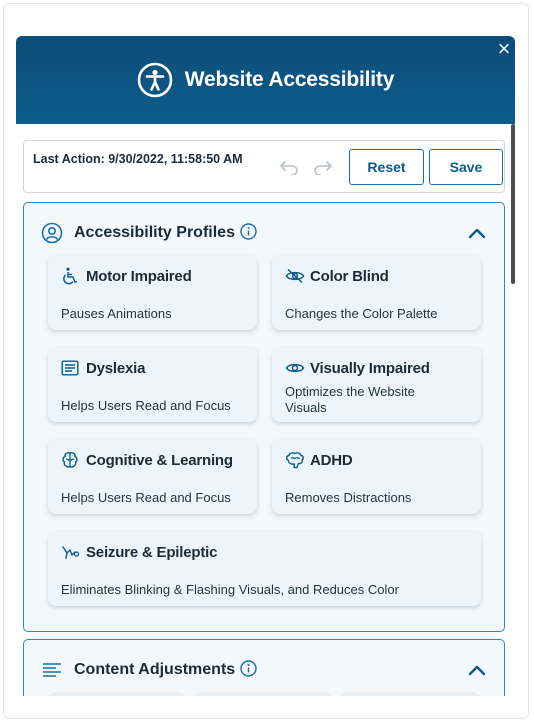 This screenshot has height=723, width=534. I want to click on profile-card-title: ADHD, so click(319, 460).